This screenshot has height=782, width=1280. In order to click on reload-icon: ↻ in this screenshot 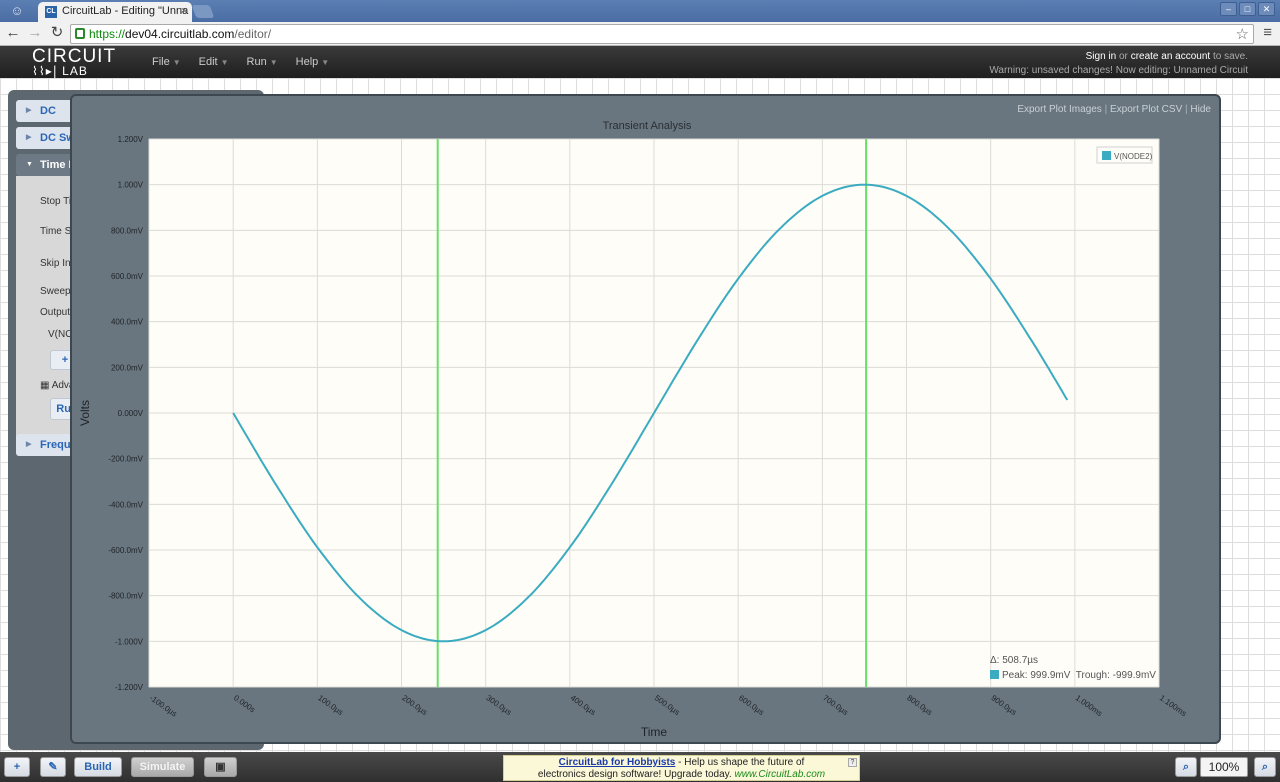, I will do `click(57, 33)`.